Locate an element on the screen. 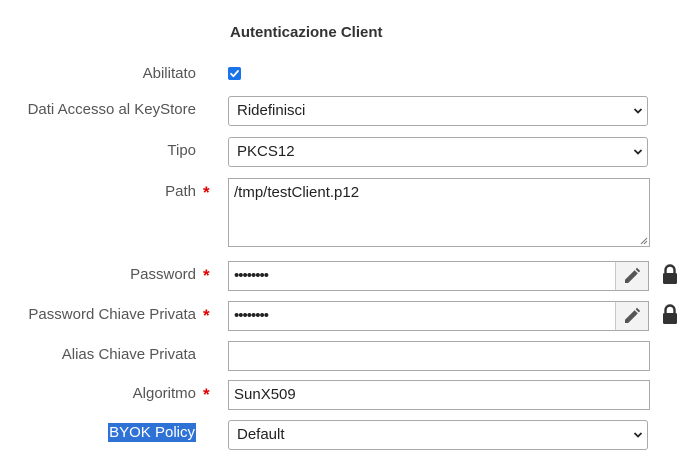 The image size is (684, 461). alias-input is located at coordinates (439, 356).